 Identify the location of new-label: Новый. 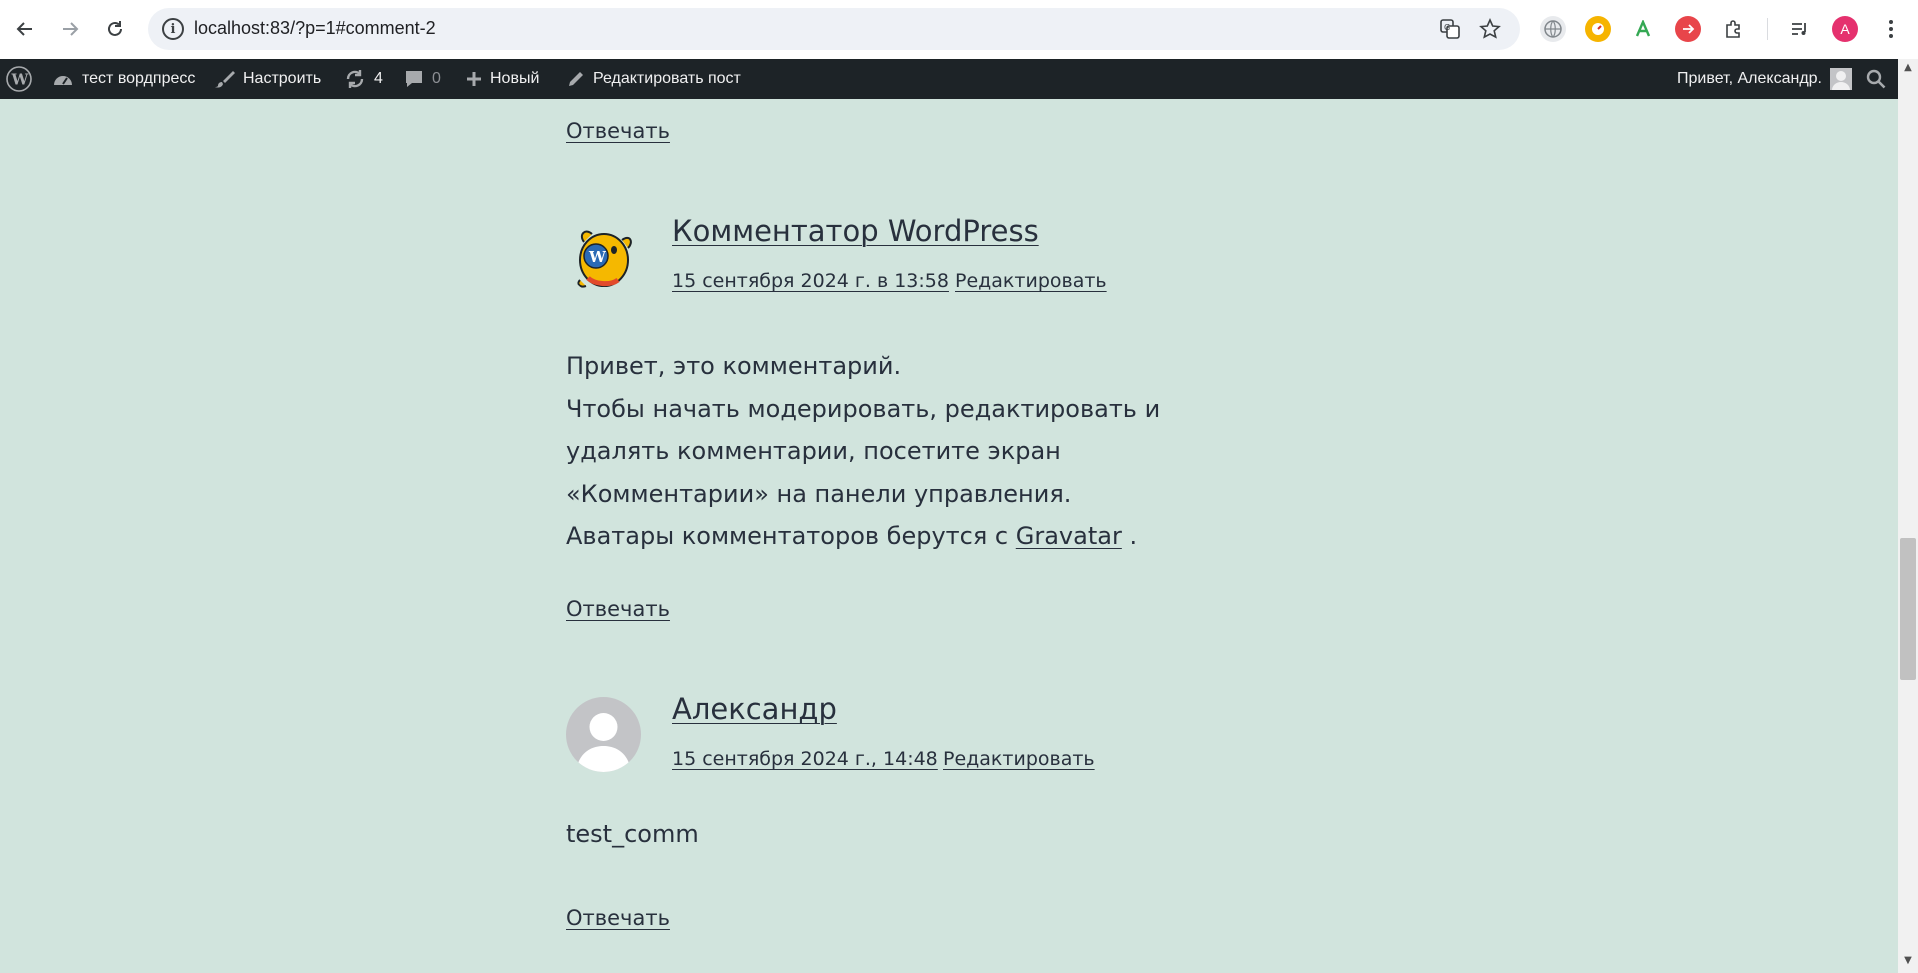
(515, 78).